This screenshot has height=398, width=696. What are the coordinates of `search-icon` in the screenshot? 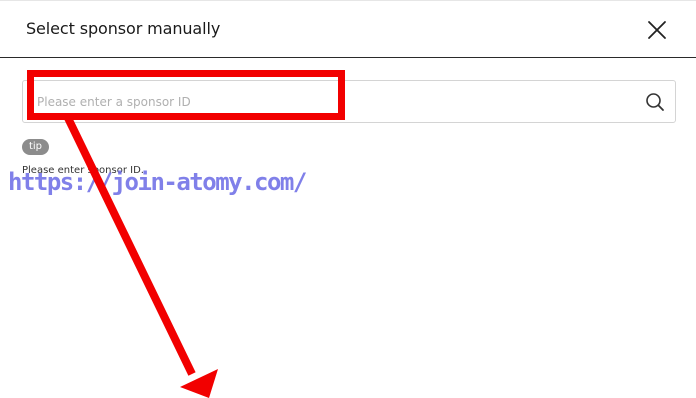 It's located at (655, 102).